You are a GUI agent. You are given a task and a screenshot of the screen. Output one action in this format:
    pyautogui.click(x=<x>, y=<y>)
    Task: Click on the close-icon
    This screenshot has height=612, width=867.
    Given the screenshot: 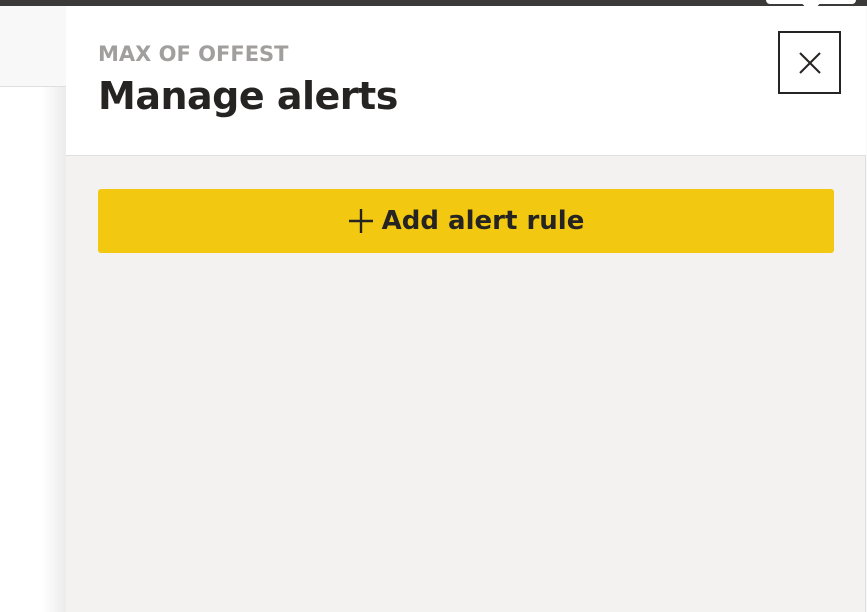 What is the action you would take?
    pyautogui.click(x=810, y=63)
    